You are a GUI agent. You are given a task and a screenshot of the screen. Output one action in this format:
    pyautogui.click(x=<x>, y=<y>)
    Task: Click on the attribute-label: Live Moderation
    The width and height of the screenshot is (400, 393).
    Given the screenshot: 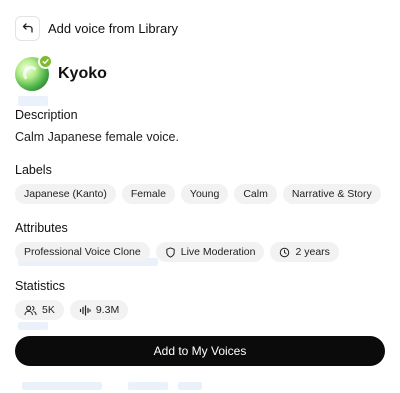 What is the action you would take?
    pyautogui.click(x=218, y=252)
    